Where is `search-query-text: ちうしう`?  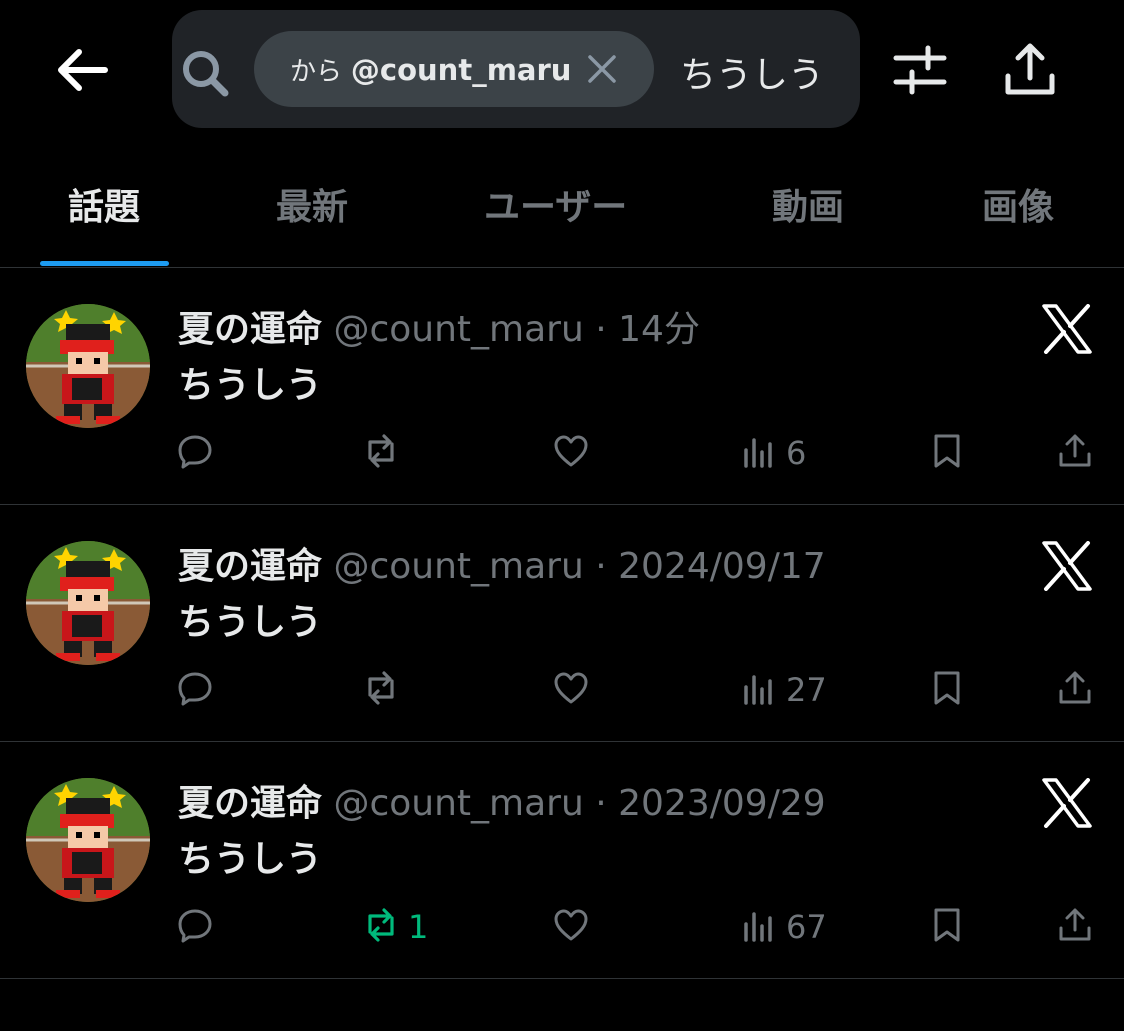 search-query-text: ちうしう is located at coordinates (752, 72).